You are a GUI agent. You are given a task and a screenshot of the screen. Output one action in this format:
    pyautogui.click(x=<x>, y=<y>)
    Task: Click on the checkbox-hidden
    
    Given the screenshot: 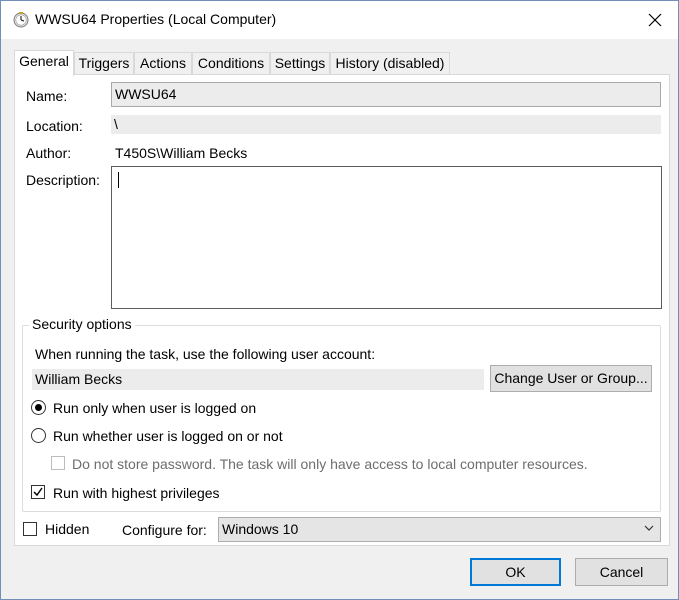 What is the action you would take?
    pyautogui.click(x=30, y=529)
    